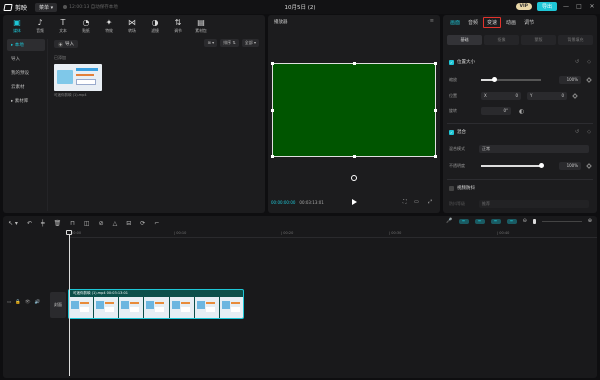 The image size is (600, 380). I want to click on tab-animation: 动画, so click(511, 22).